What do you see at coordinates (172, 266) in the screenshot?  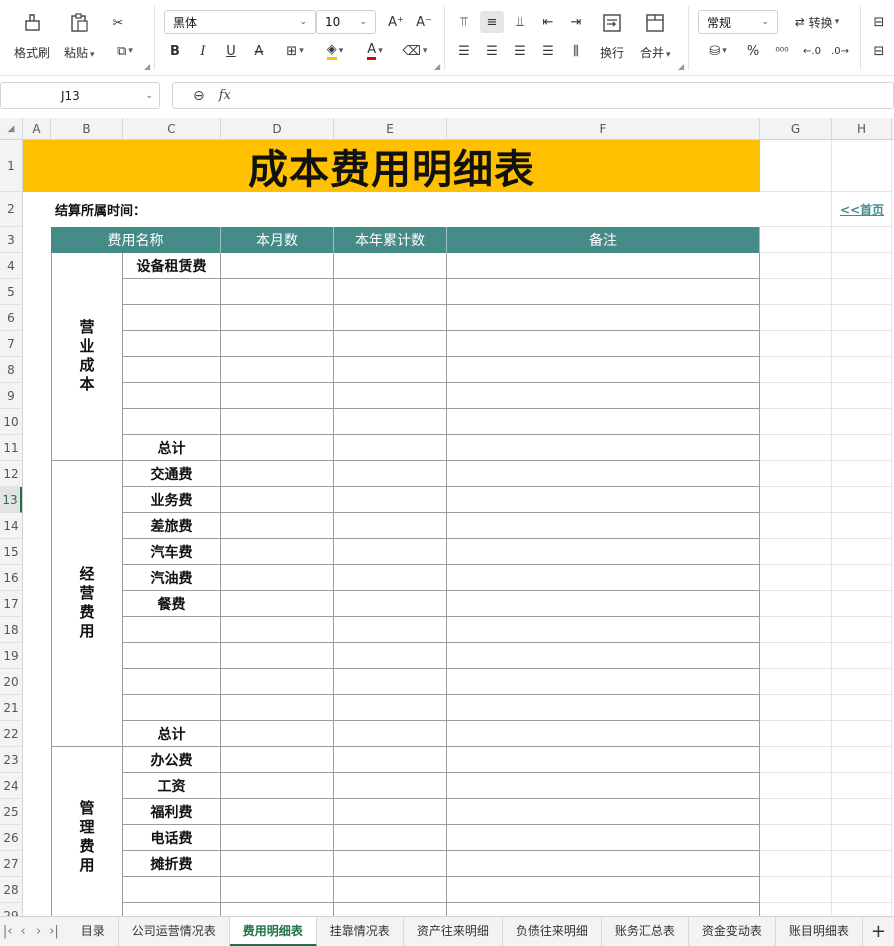 I see `expense-item: 设备租赁费` at bounding box center [172, 266].